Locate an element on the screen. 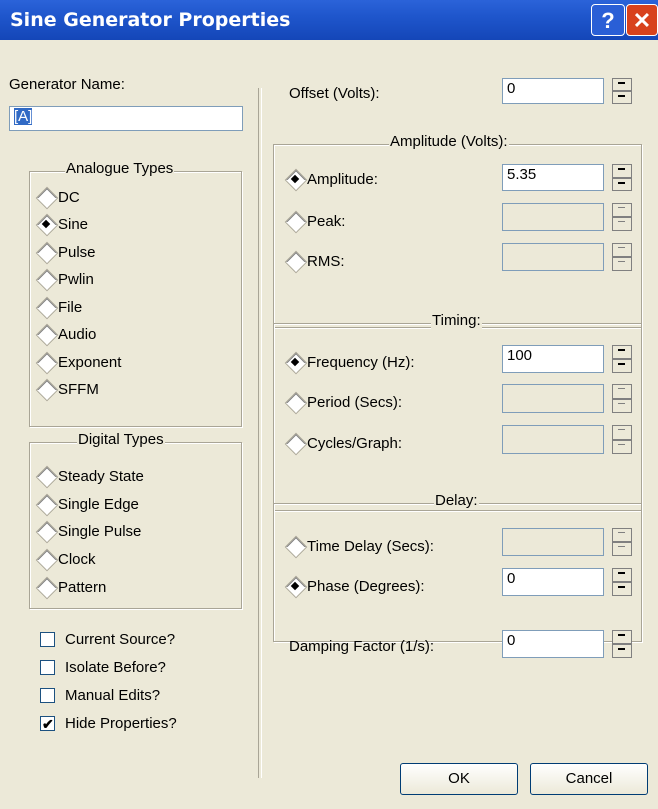 The width and height of the screenshot is (658, 809). hide-properties-checkbox: ✔ Hide Properties? is located at coordinates (108, 725).